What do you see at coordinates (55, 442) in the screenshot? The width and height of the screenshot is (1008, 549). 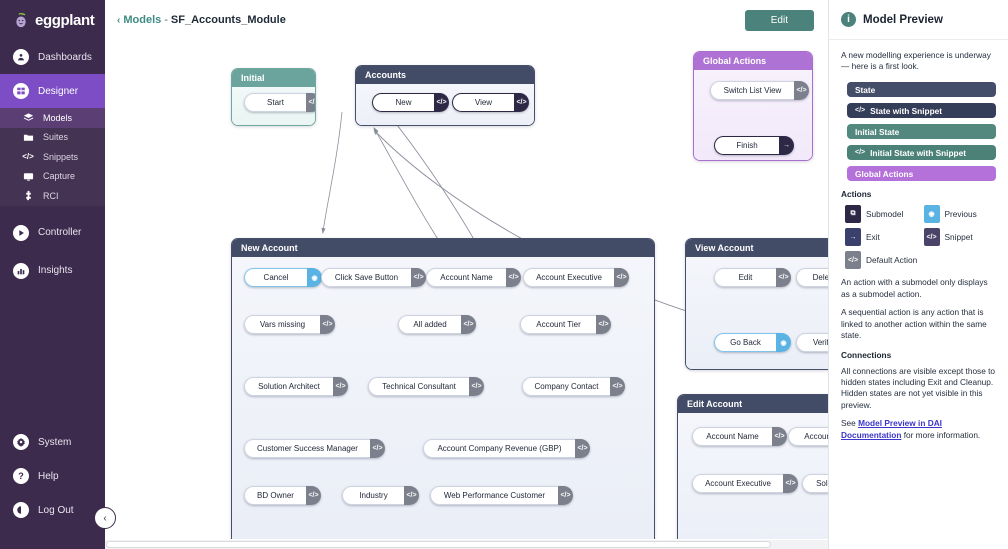 I see `sidebar-item-label-system: System` at bounding box center [55, 442].